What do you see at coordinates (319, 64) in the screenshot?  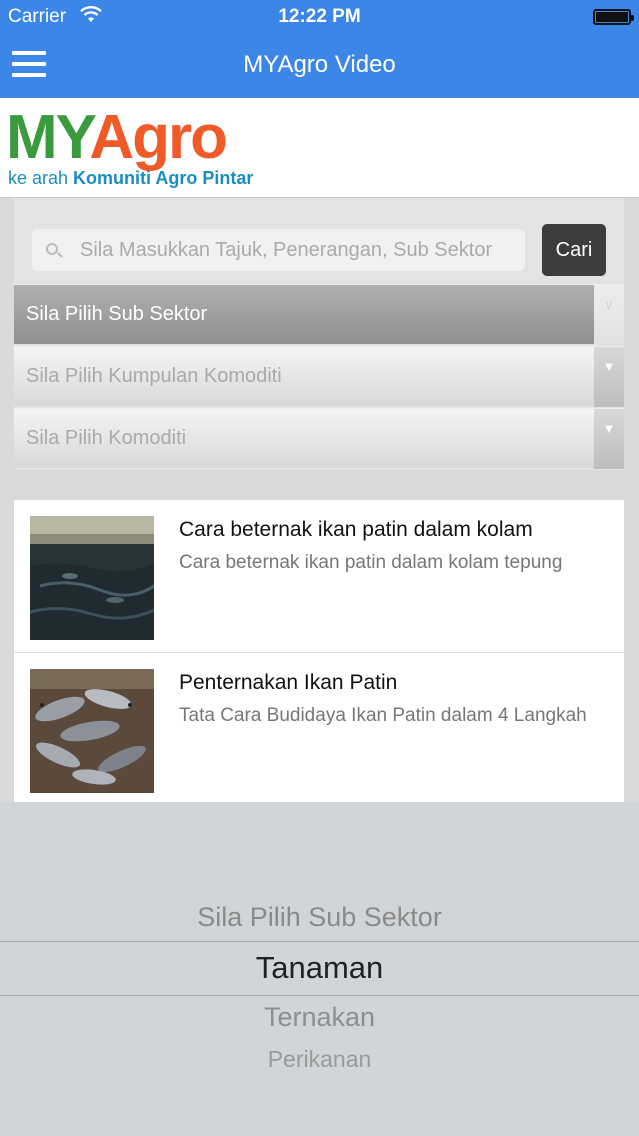 I see `page-title: MYAgro Video` at bounding box center [319, 64].